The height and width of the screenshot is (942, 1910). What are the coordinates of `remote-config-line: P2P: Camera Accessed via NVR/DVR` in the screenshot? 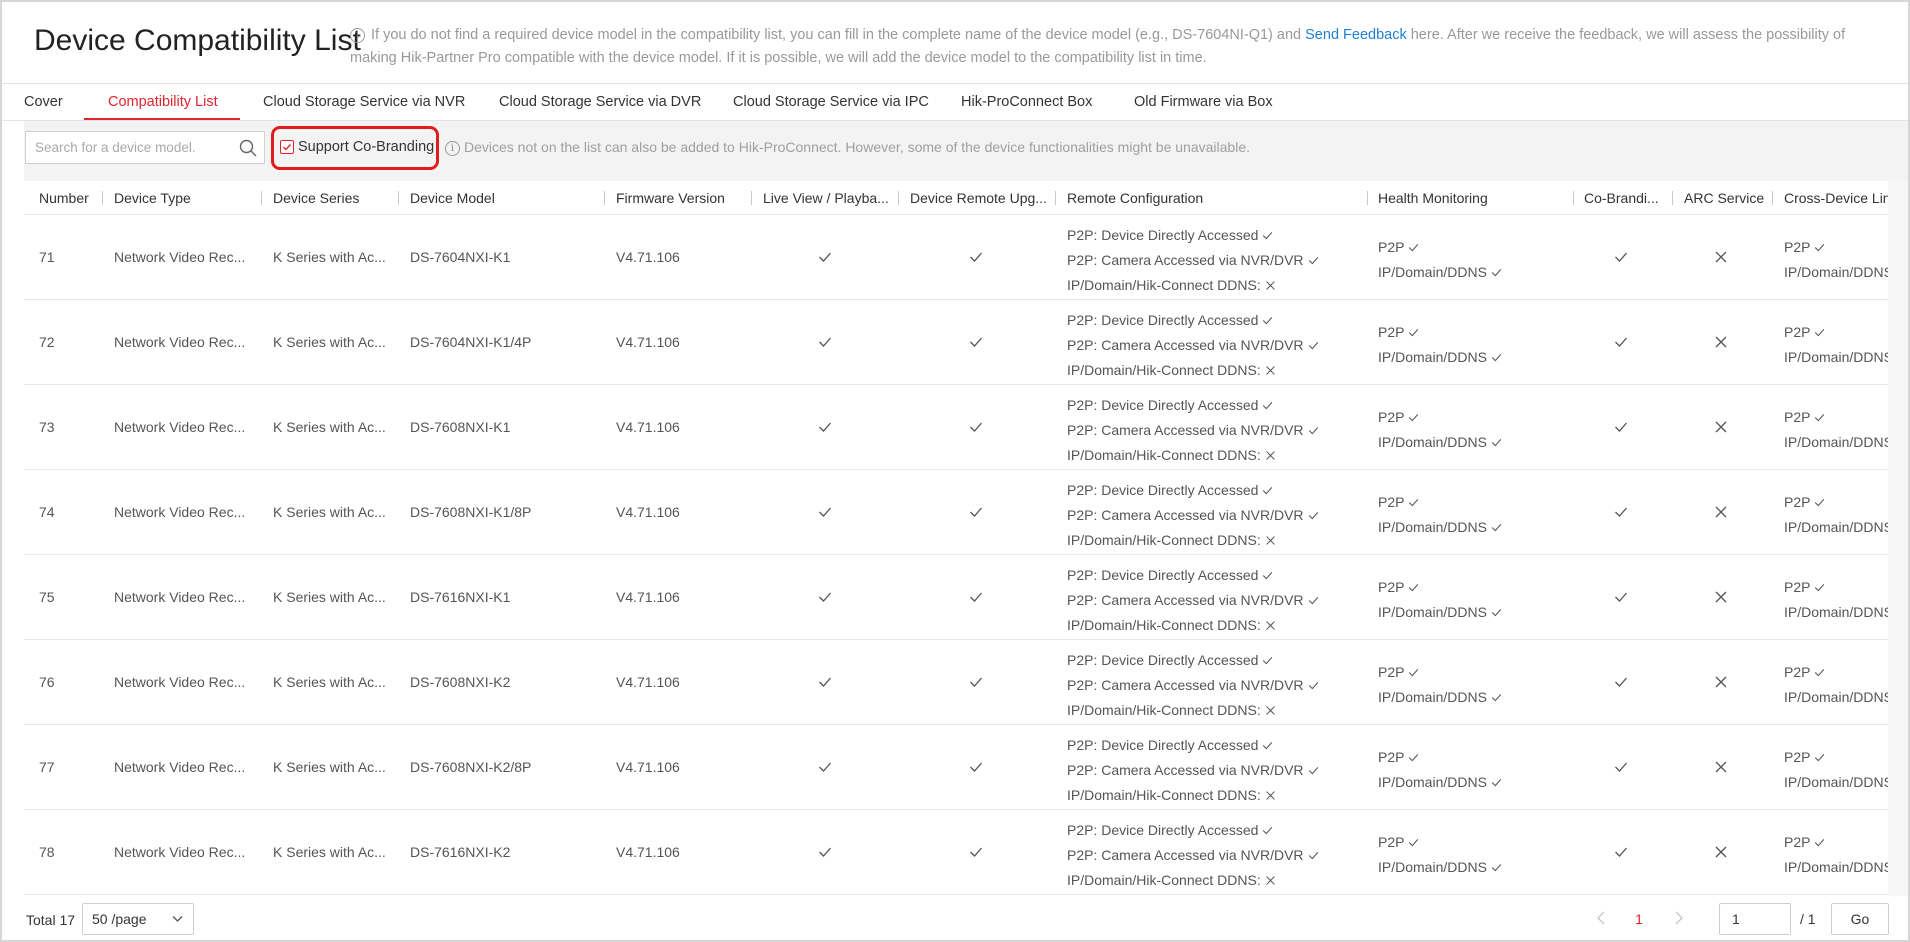 It's located at (1215, 855).